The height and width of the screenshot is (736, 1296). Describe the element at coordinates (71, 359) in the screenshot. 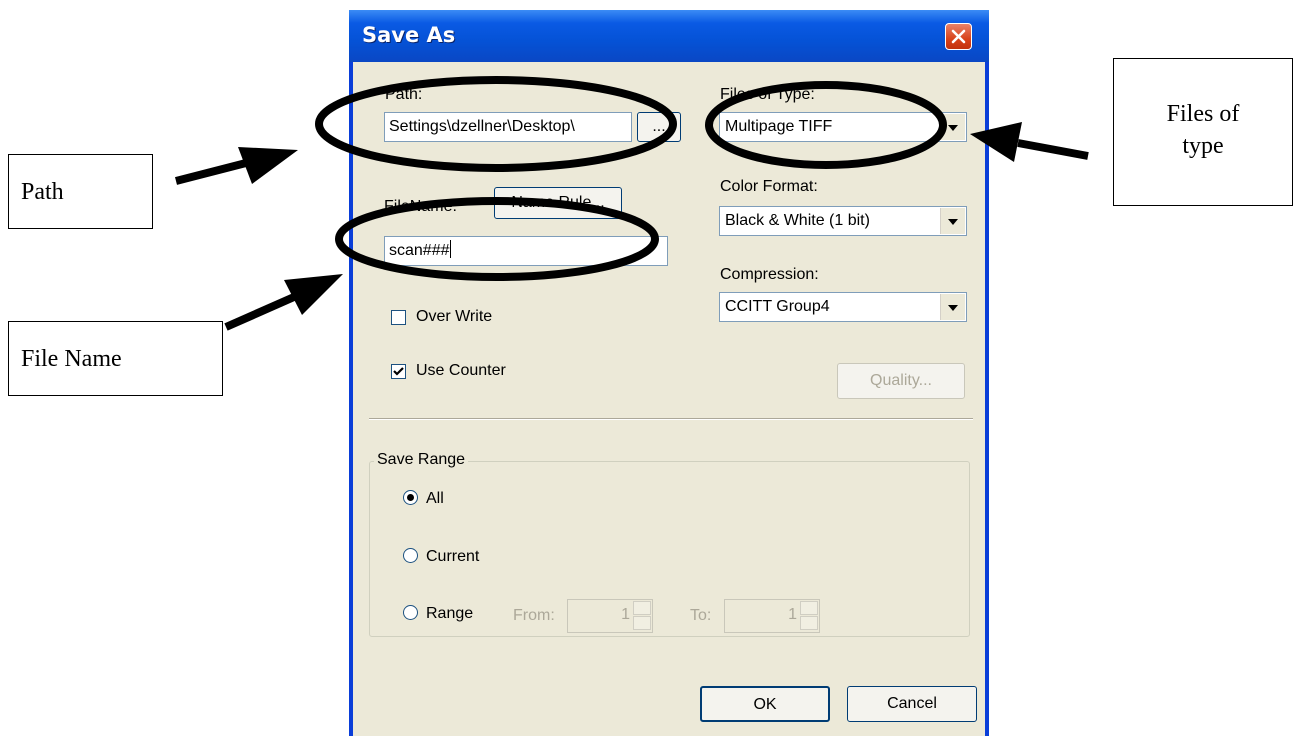

I see `callout-file-name-text: File Name` at that location.